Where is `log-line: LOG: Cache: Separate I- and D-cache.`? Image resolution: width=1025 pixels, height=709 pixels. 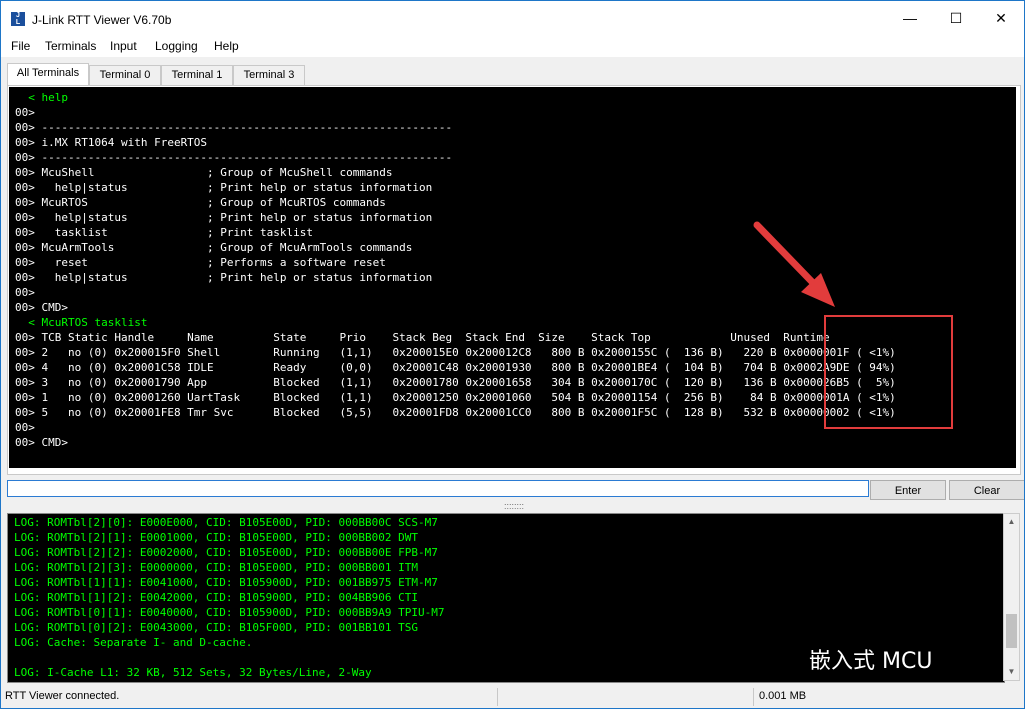
log-line: LOG: Cache: Separate I- and D-cache. is located at coordinates (133, 642).